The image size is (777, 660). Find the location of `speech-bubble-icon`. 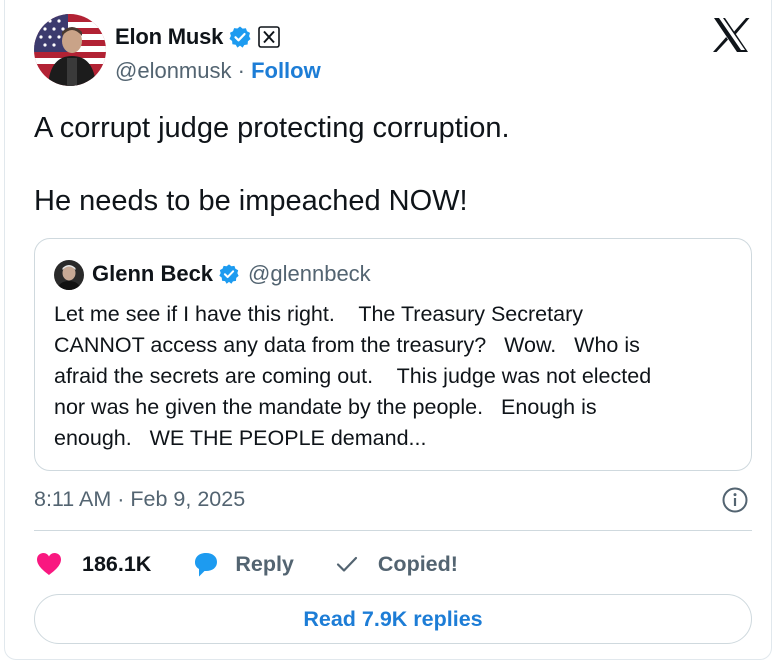

speech-bubble-icon is located at coordinates (206, 565).